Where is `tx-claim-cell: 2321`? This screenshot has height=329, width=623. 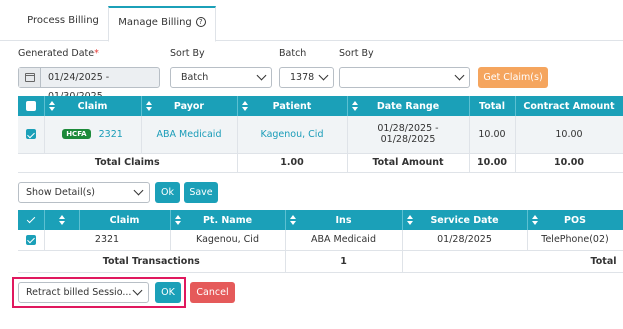
tx-claim-cell: 2321 is located at coordinates (107, 240).